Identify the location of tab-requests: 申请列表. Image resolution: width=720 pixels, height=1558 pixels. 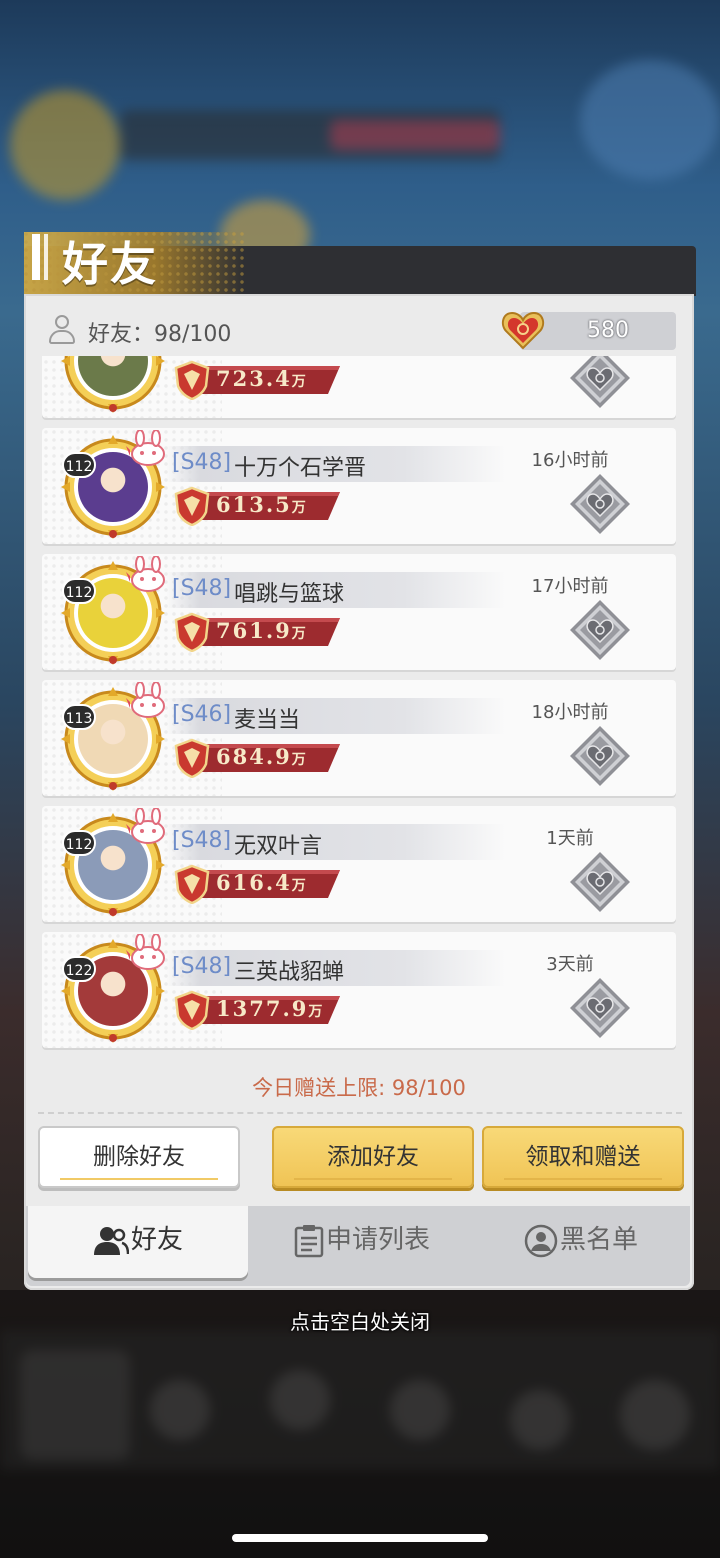
(362, 1242).